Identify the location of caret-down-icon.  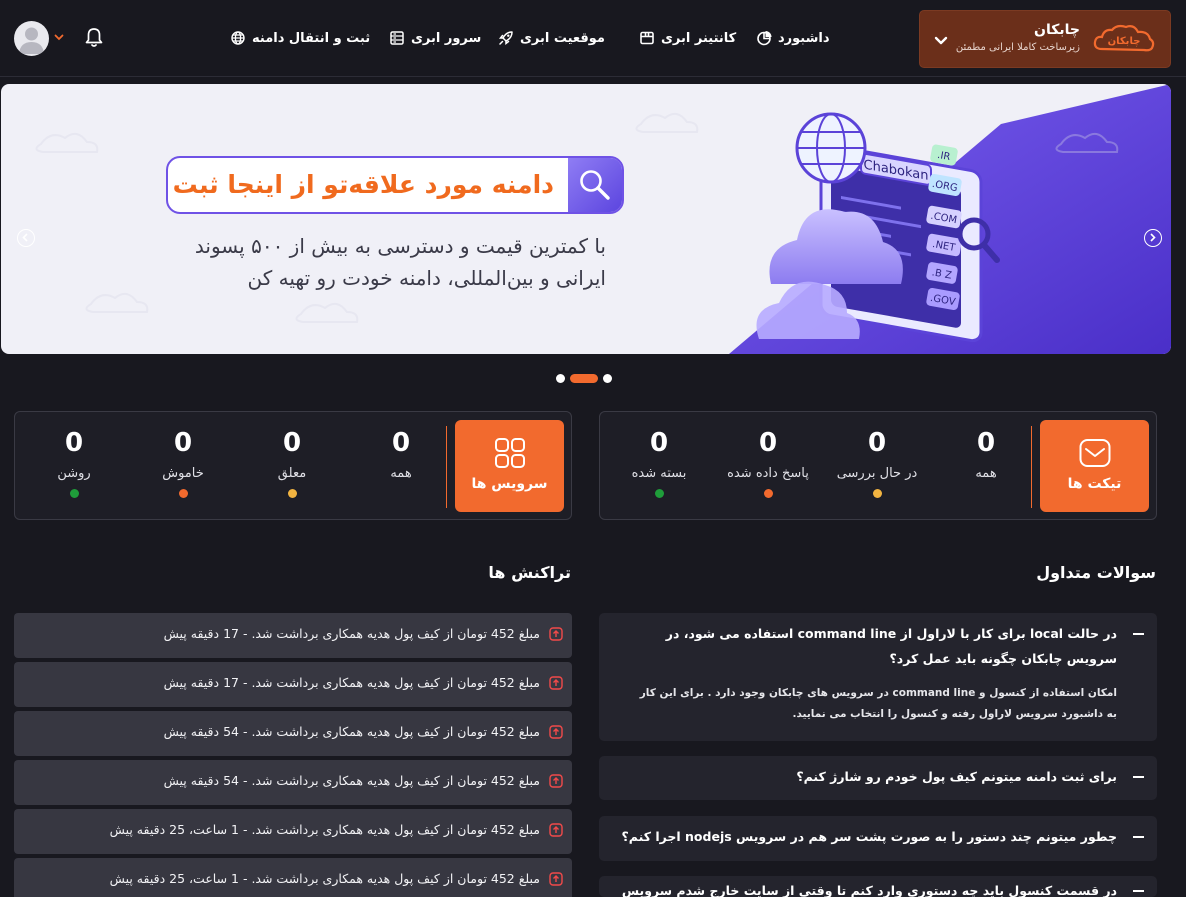
(59, 37).